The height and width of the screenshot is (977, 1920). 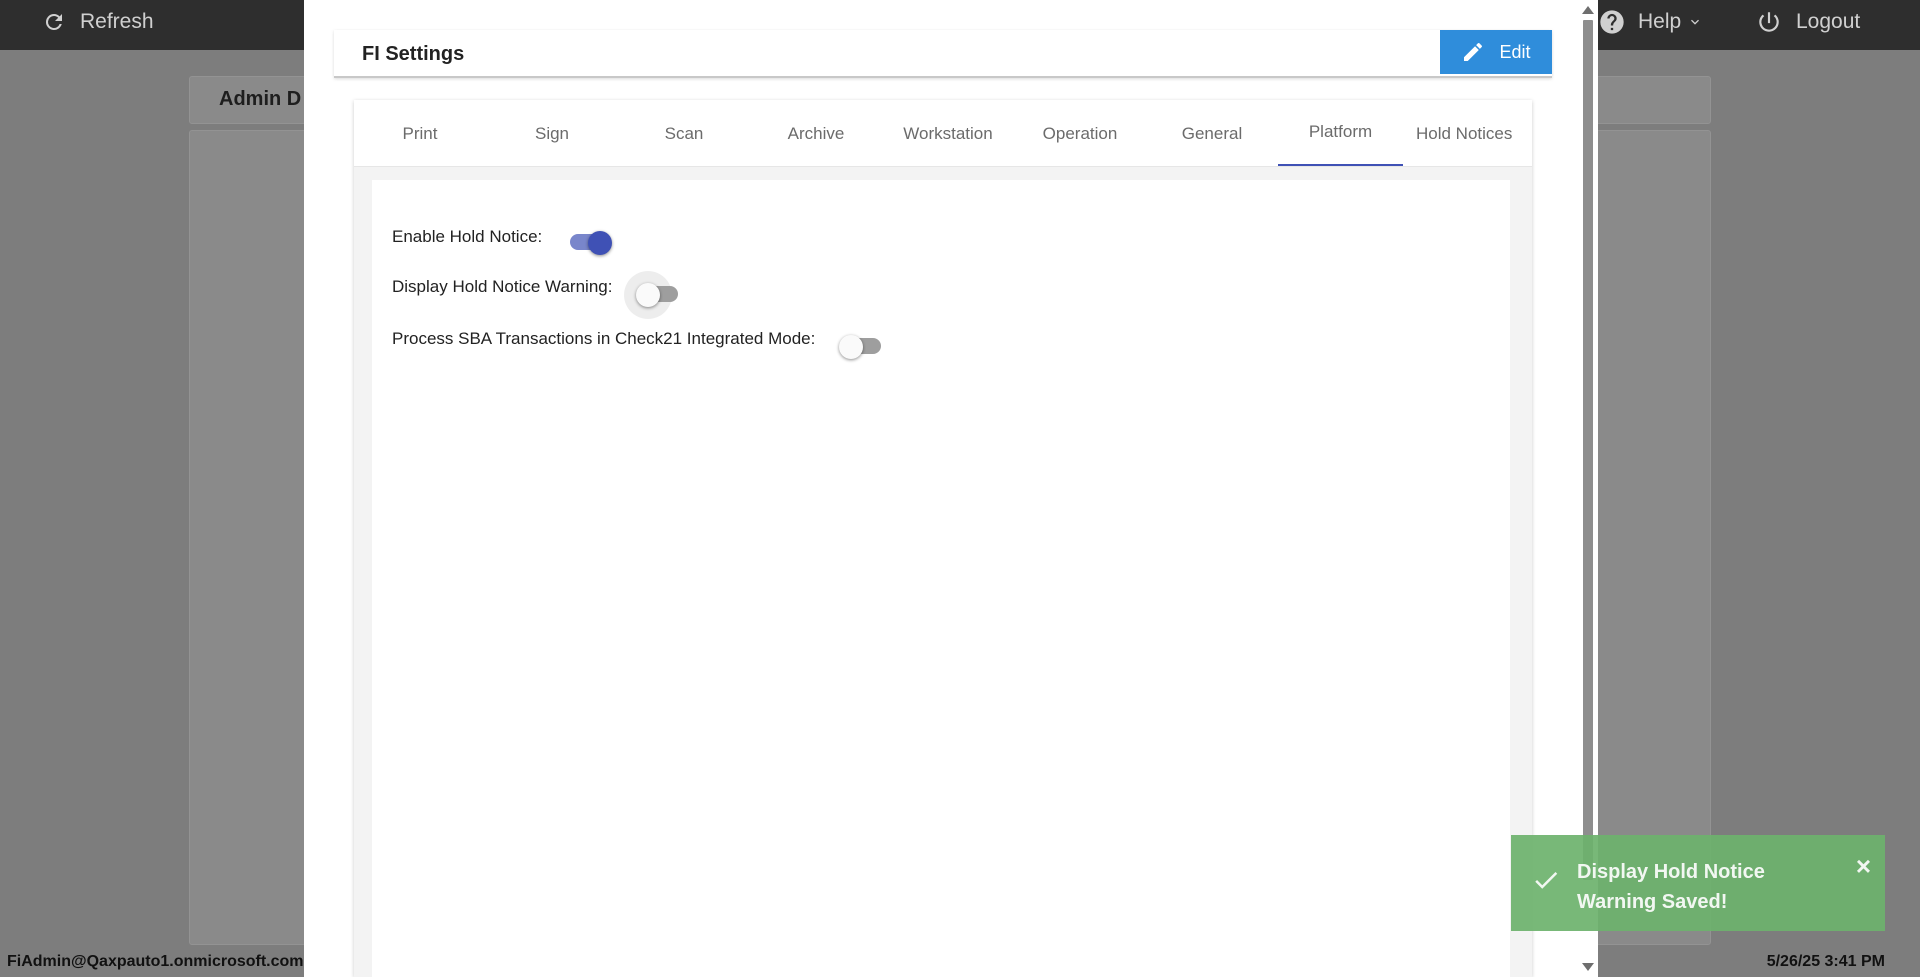 I want to click on modal-title: FI Settings, so click(x=413, y=54).